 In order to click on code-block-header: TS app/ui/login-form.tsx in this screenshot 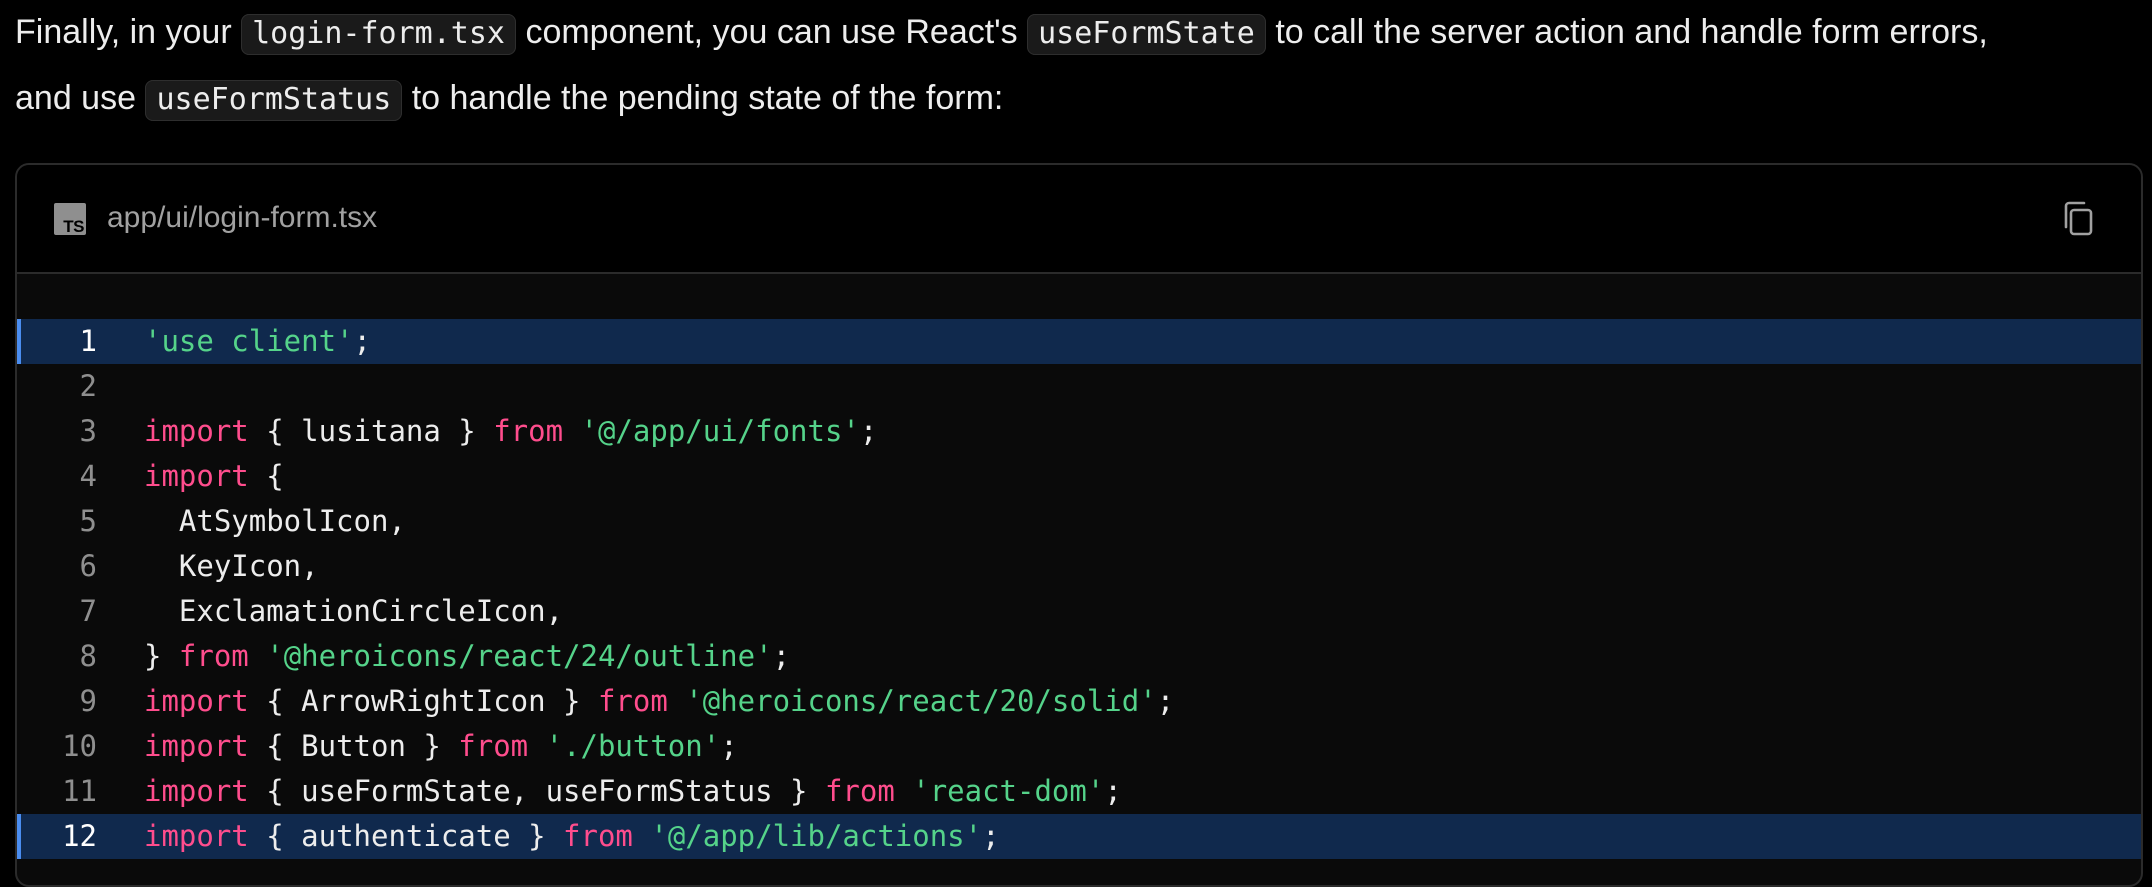, I will do `click(1079, 219)`.